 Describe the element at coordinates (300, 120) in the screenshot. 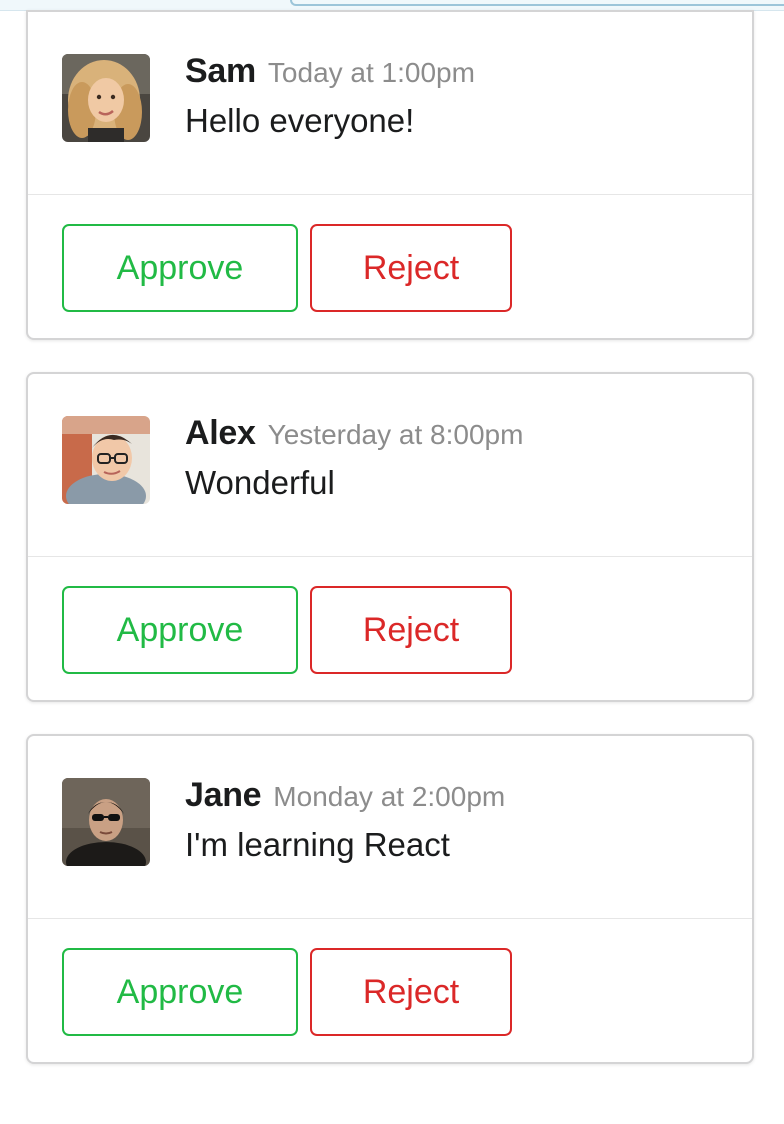

I see `comment-text: Hello everyone!` at that location.